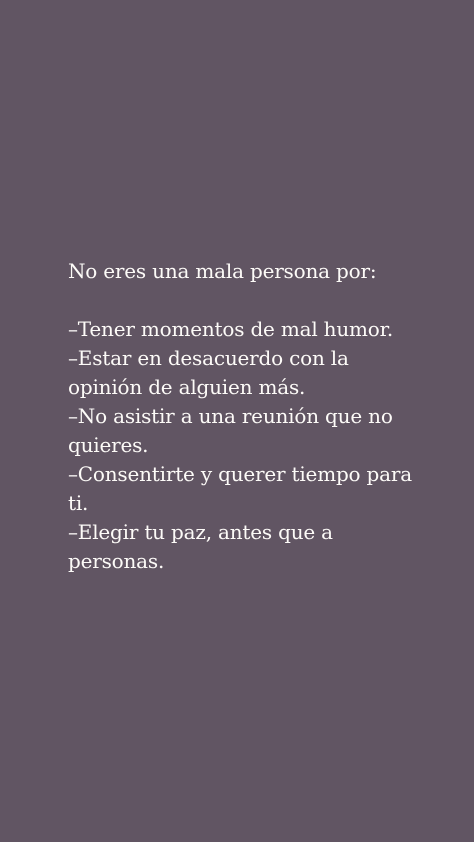 This screenshot has height=842, width=474. What do you see at coordinates (200, 546) in the screenshot?
I see `quote-item-choose-peace: –Elegir tu paz, antes que a personas.` at bounding box center [200, 546].